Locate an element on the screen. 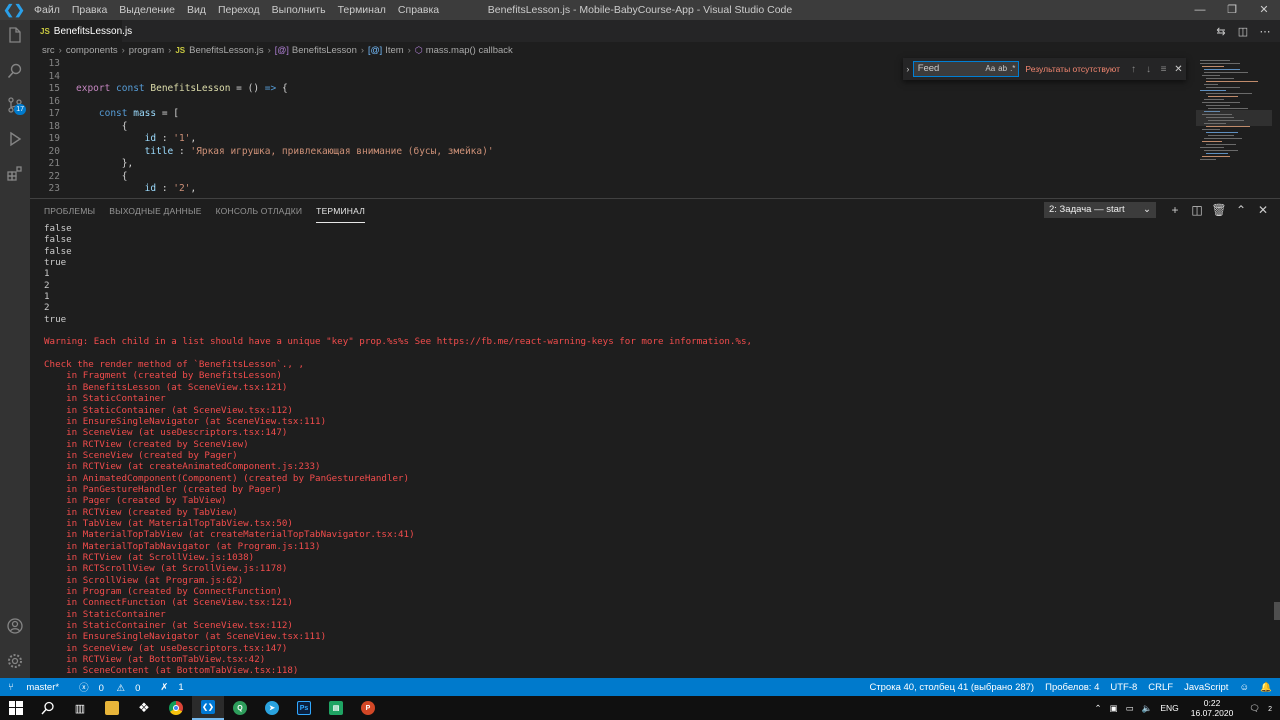 The image size is (1280, 720). cursor-position: Строка 40, столбец 41 (выбрано 287) is located at coordinates (951, 687).